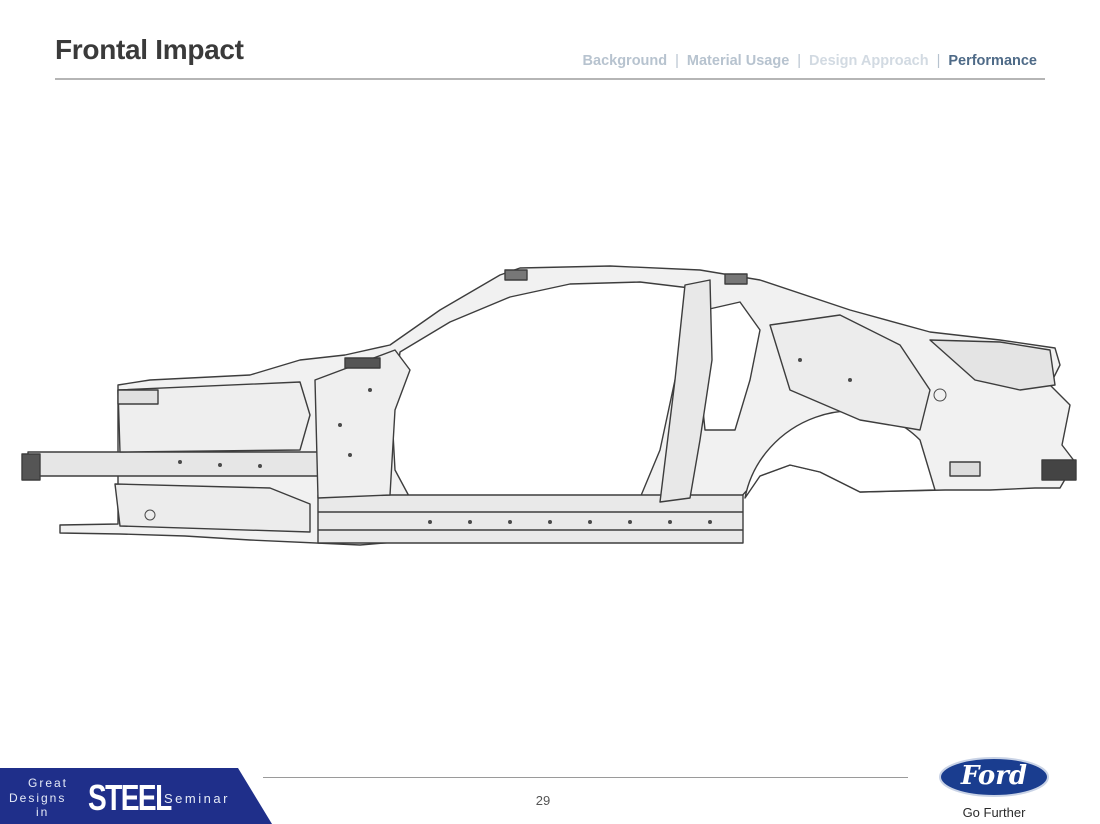 This screenshot has height=824, width=1100. I want to click on nav-item-design-approach: Design Approach, so click(869, 61).